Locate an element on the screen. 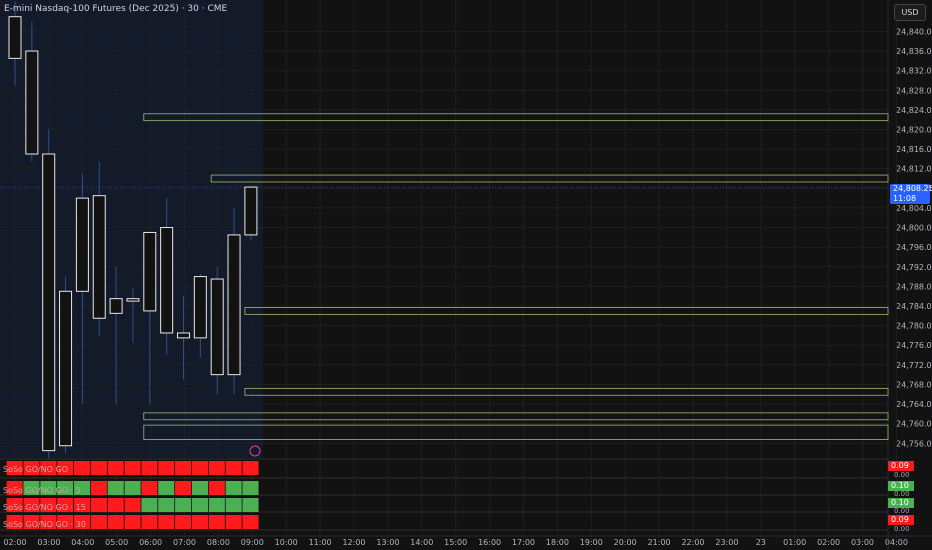  indicator-label-4: SoSo GO/NO GO · 30 is located at coordinates (44, 524).